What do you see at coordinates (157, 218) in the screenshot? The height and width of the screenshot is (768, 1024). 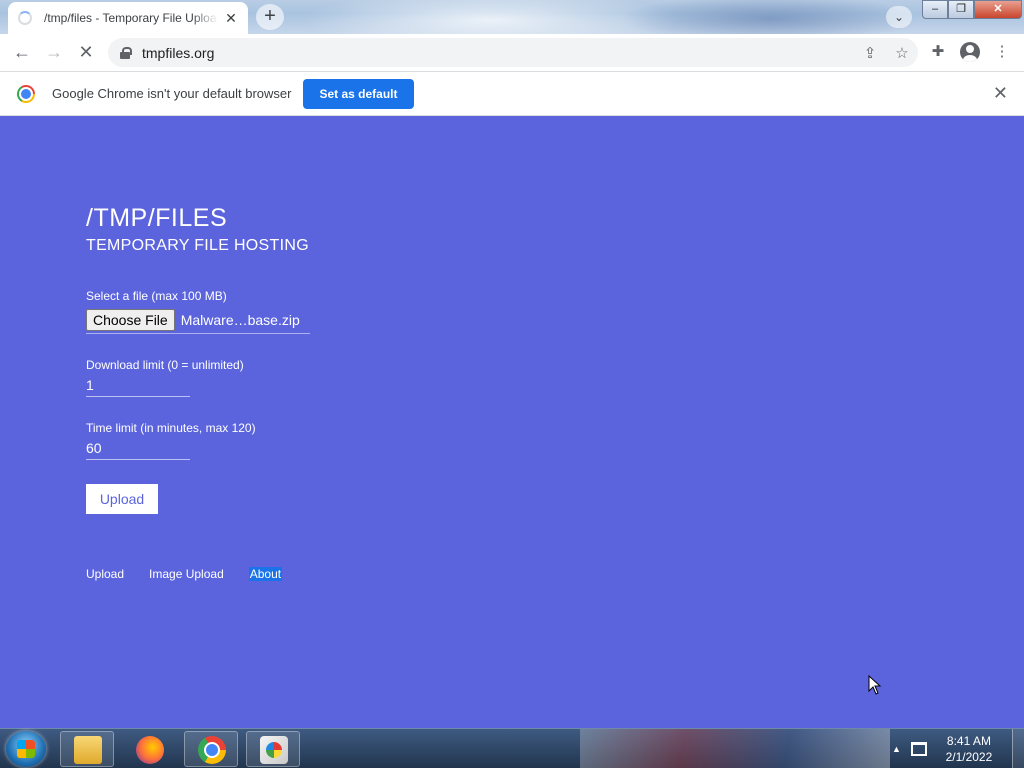 I see `page-title: /TMP/FILES` at bounding box center [157, 218].